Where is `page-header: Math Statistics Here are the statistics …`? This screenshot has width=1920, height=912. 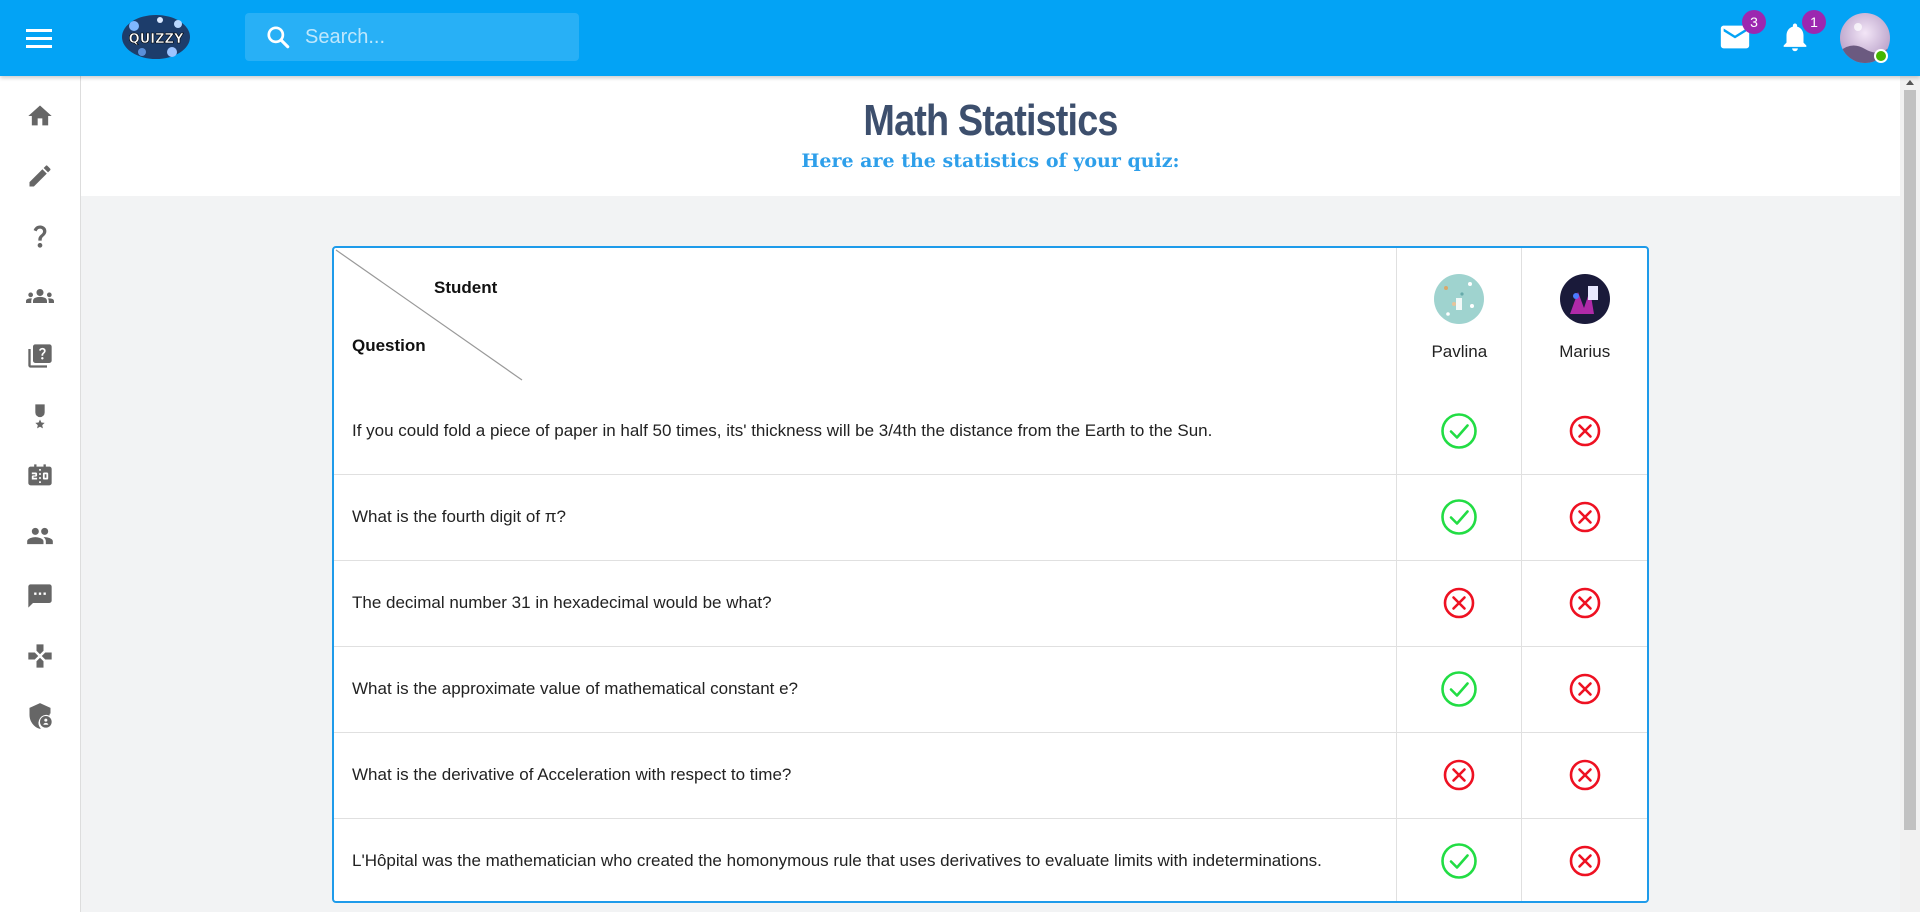 page-header: Math Statistics Here are the statistics … is located at coordinates (990, 136).